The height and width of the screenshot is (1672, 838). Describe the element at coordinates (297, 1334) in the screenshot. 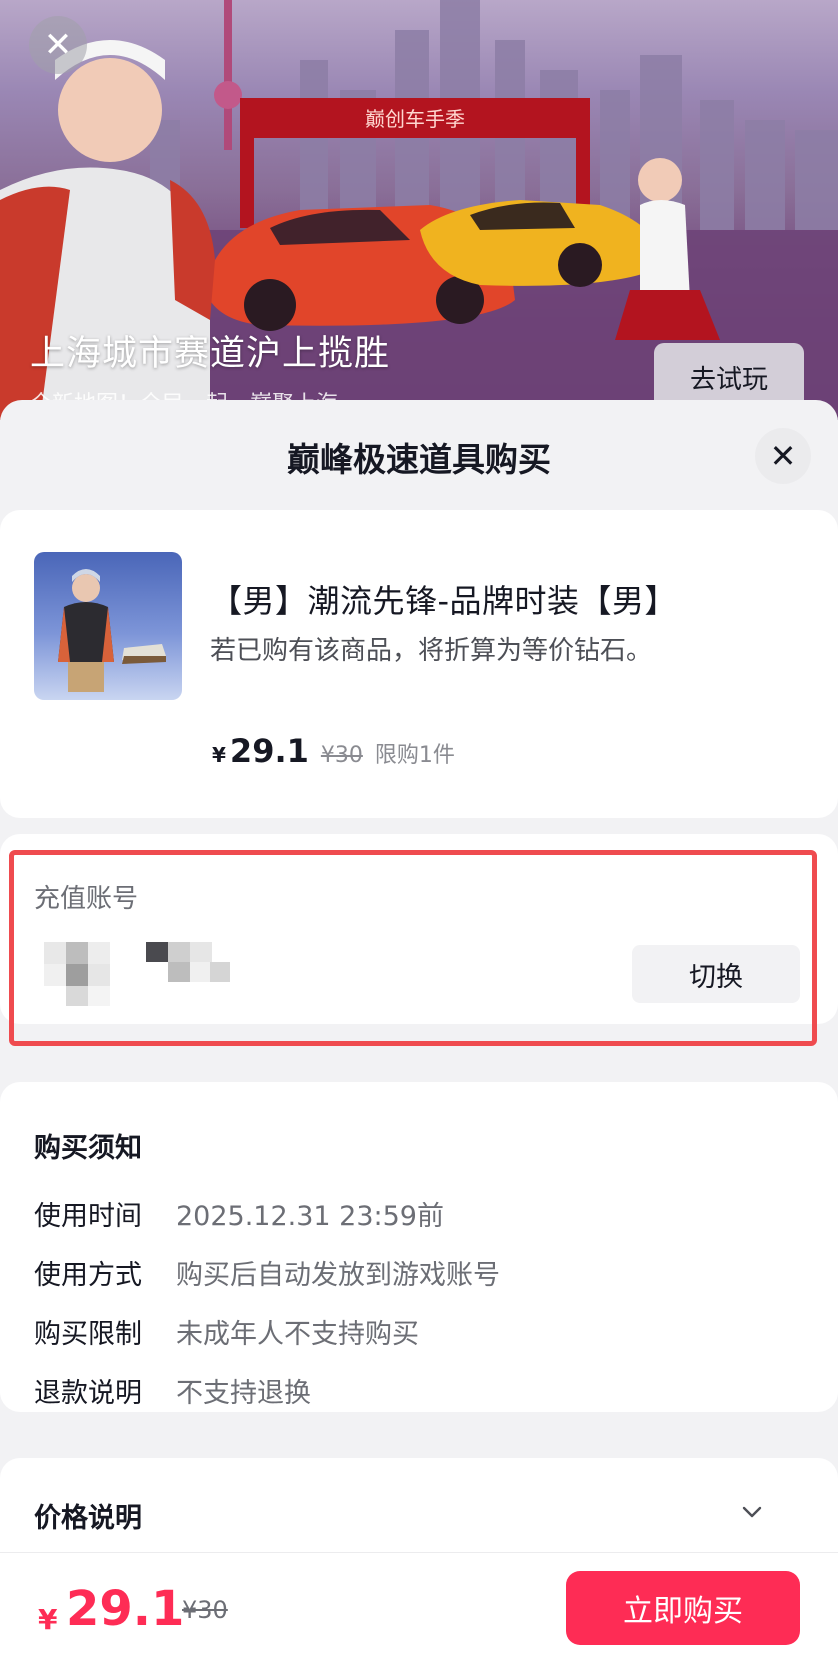

I see `notice-value: 未成年人不支持购买` at that location.